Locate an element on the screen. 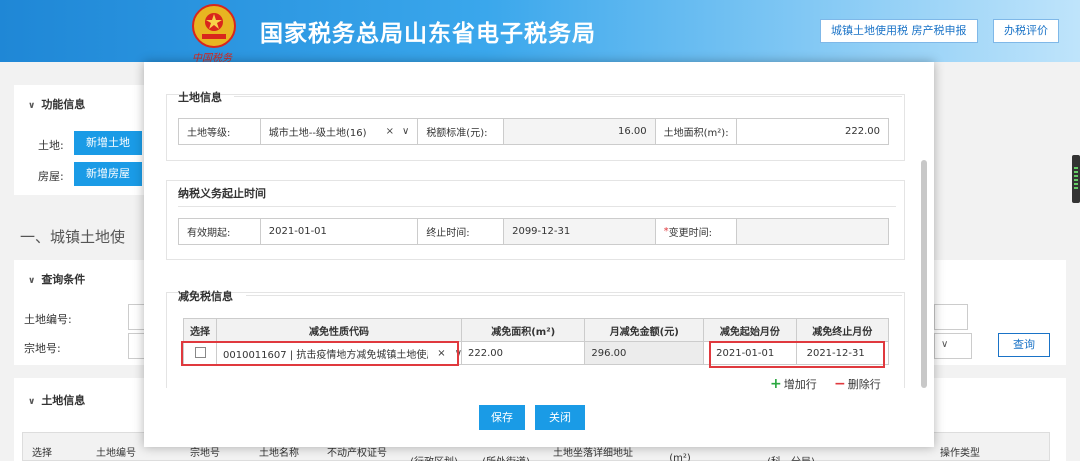  land-no-label: 土地编号: is located at coordinates (48, 319).